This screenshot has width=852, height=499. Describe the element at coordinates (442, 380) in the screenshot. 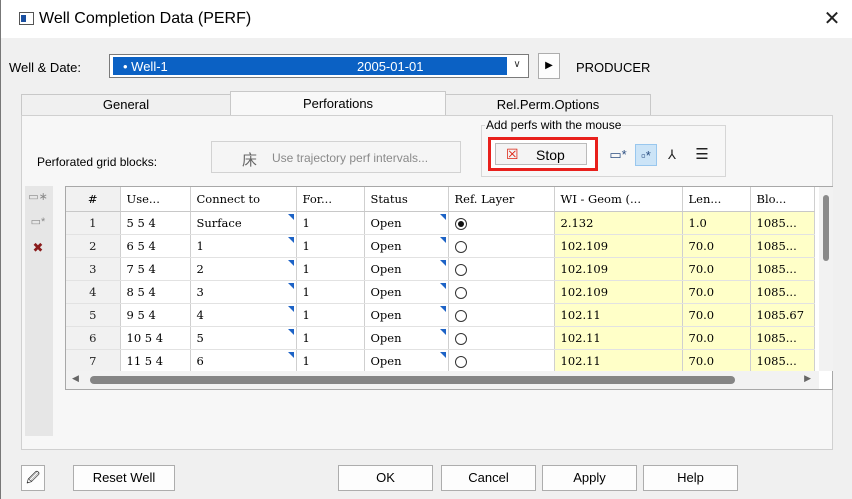

I see `grid-horizontal-scrollbar: ◀ ▶` at that location.